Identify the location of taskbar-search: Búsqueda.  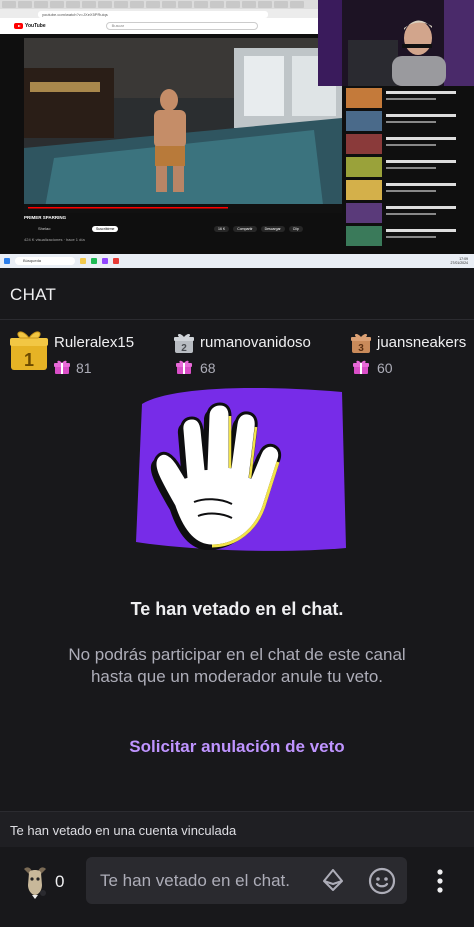
(45, 261).